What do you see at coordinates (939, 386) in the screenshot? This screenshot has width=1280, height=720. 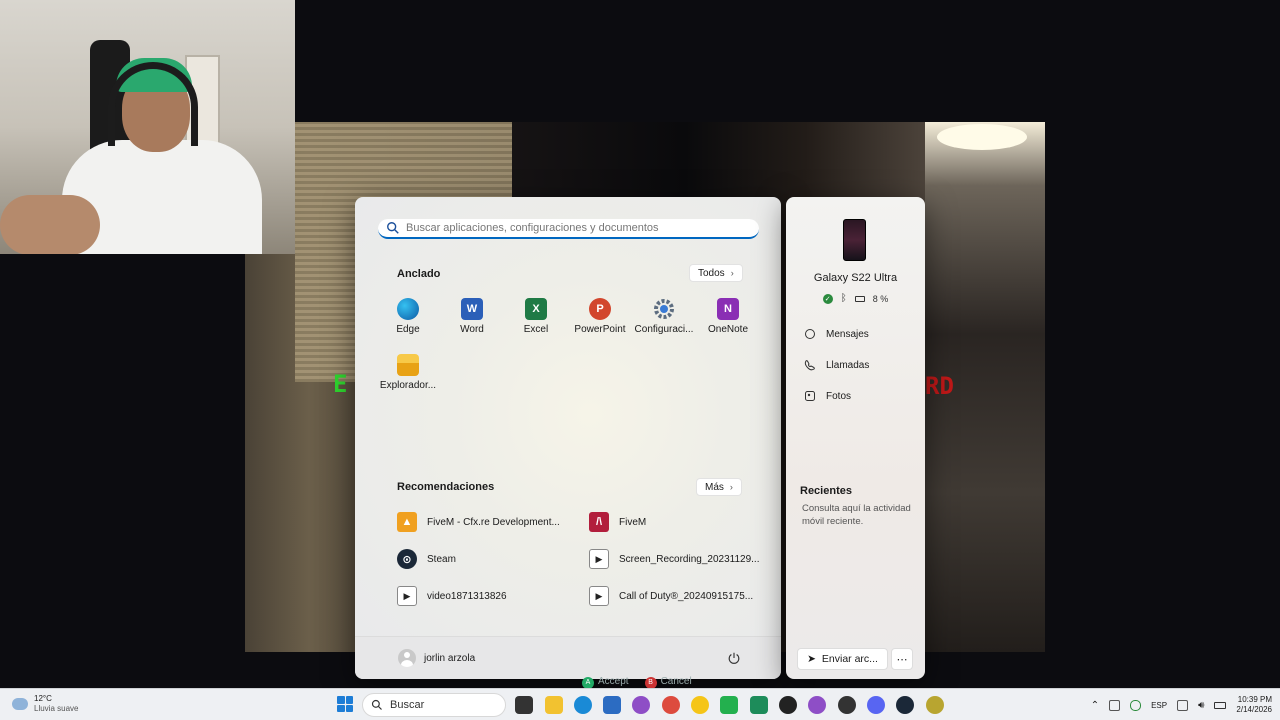 I see `game-red-sign: RD` at bounding box center [939, 386].